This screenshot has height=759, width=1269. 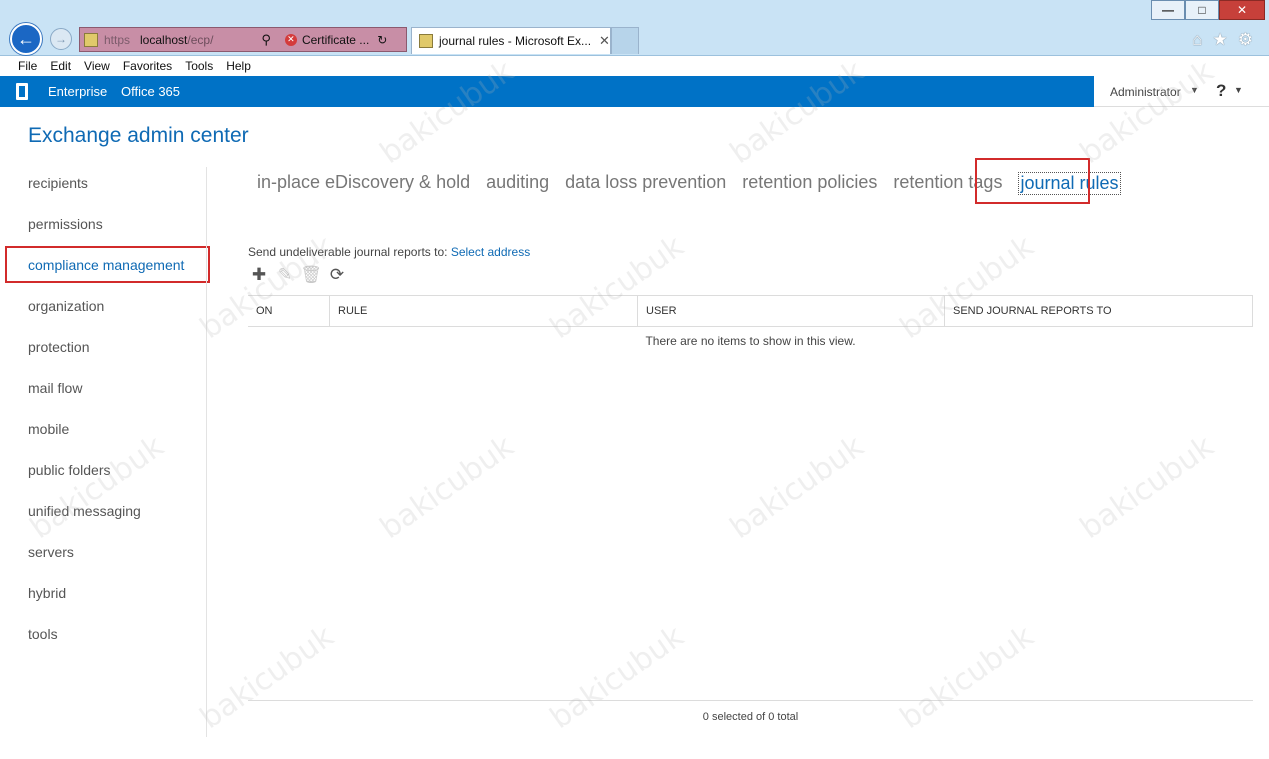 What do you see at coordinates (60, 66) in the screenshot?
I see `menu-edit: Edit` at bounding box center [60, 66].